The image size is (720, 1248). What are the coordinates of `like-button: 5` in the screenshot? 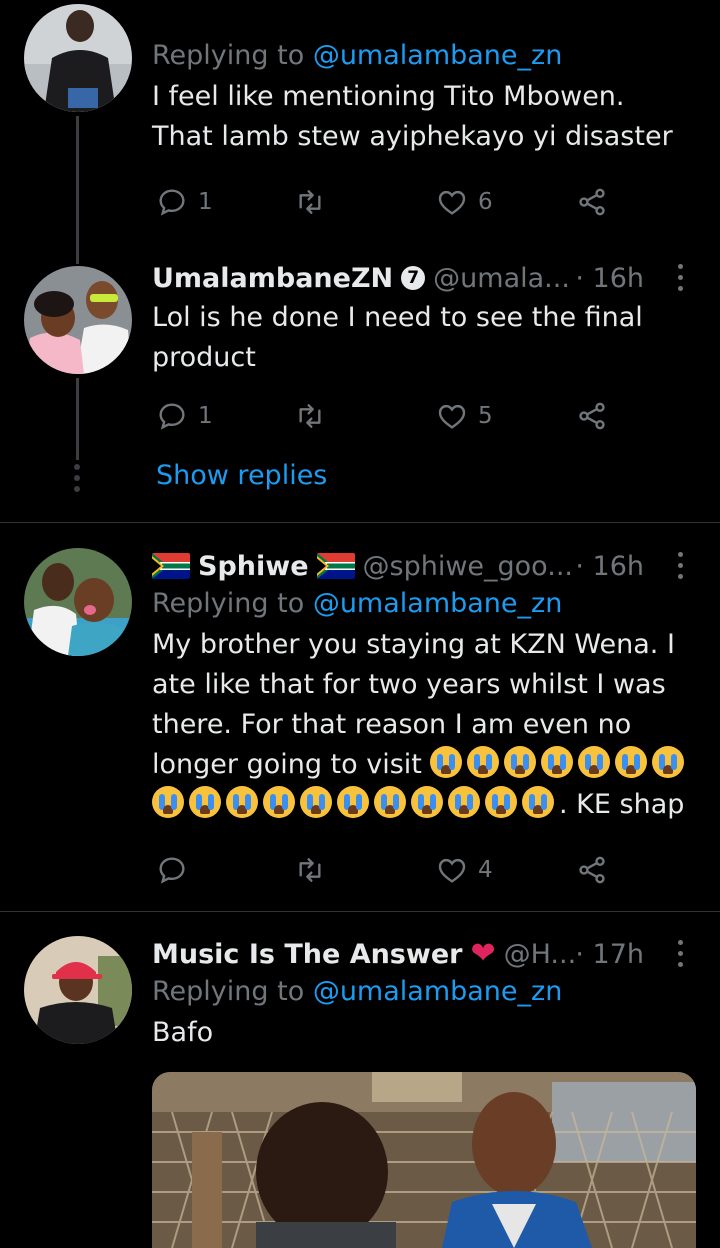 It's located at (464, 416).